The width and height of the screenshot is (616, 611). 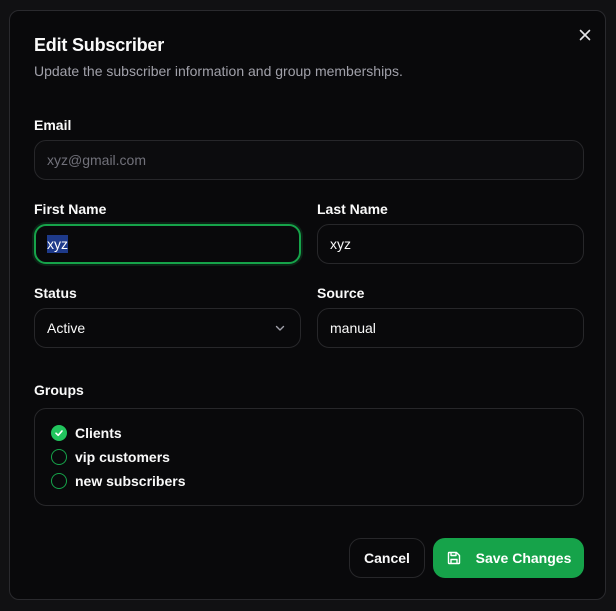 I want to click on last-name-label: Last Name, so click(x=352, y=209).